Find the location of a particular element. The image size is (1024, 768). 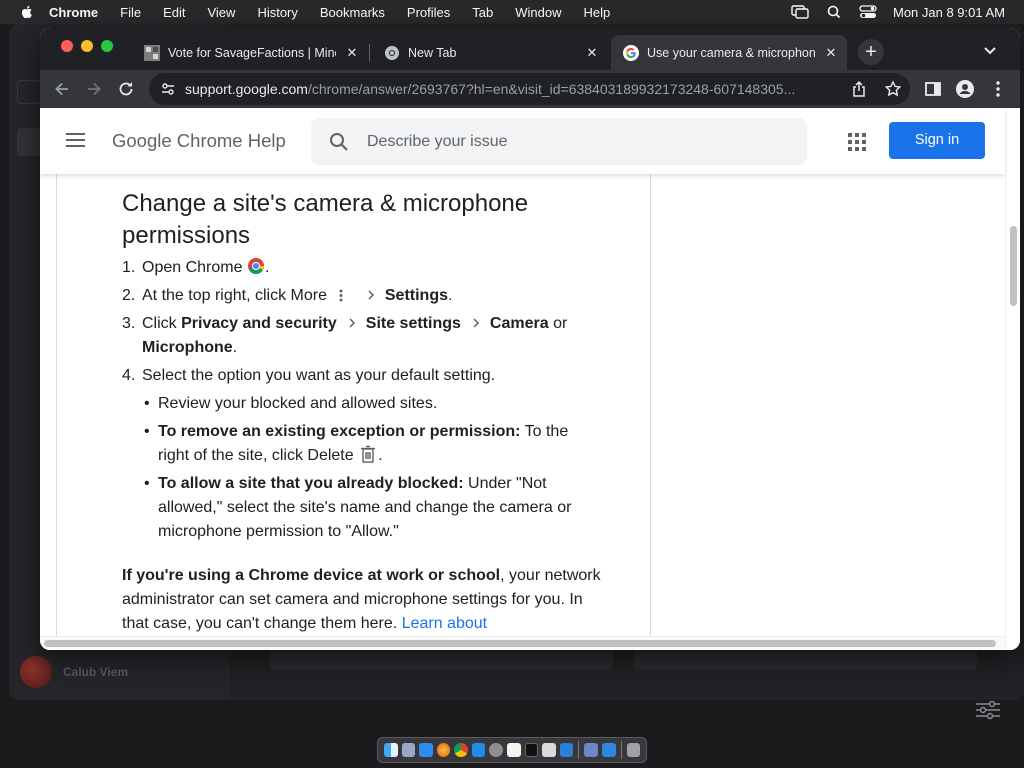

tab-camera-microphone-help: Use your camera & microphone ✕ is located at coordinates (729, 52).